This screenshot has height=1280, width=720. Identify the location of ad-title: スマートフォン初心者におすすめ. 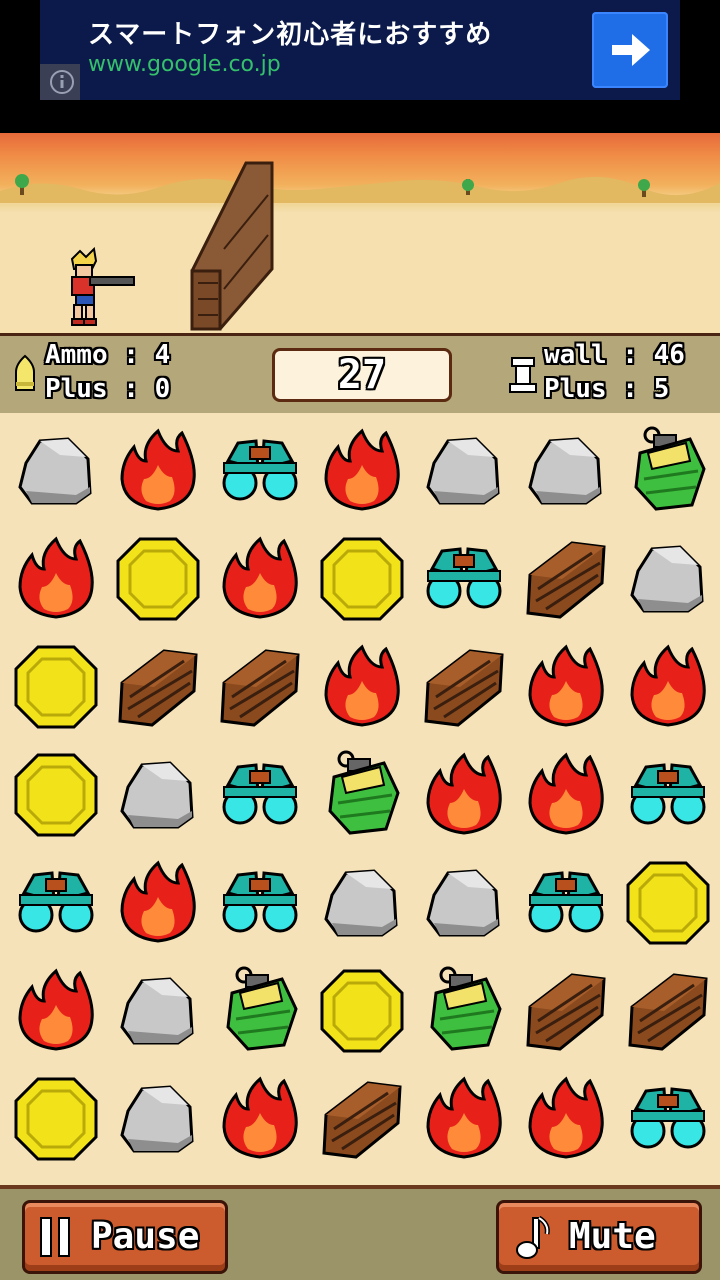
(290, 32).